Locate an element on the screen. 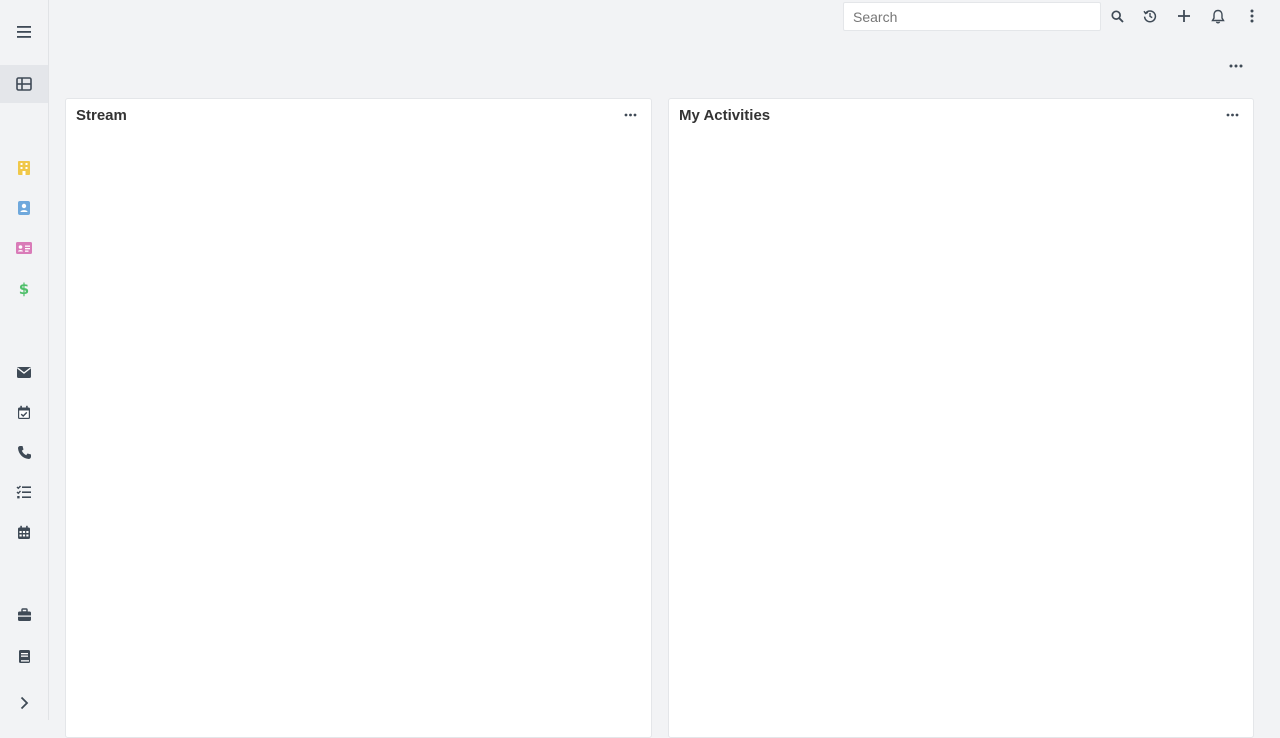  history-icon is located at coordinates (1150, 16).